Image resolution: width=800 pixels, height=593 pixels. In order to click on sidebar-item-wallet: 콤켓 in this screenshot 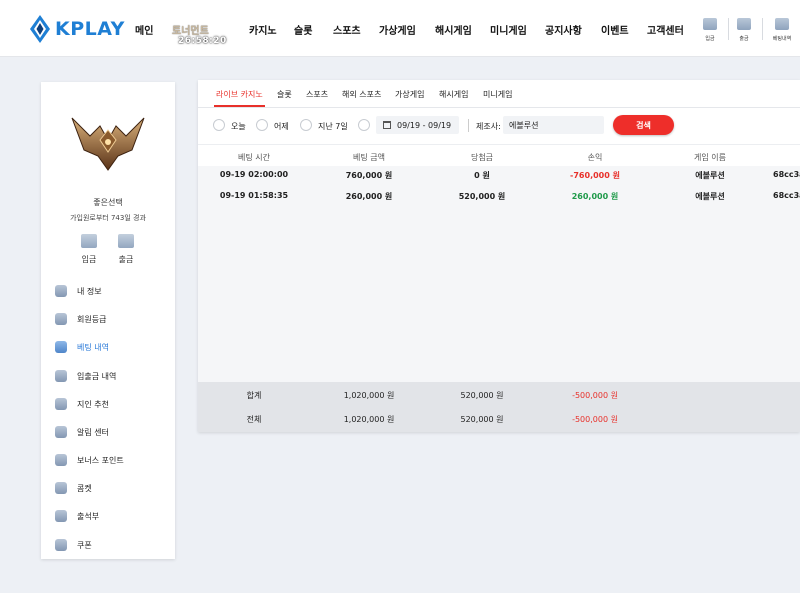, I will do `click(73, 488)`.